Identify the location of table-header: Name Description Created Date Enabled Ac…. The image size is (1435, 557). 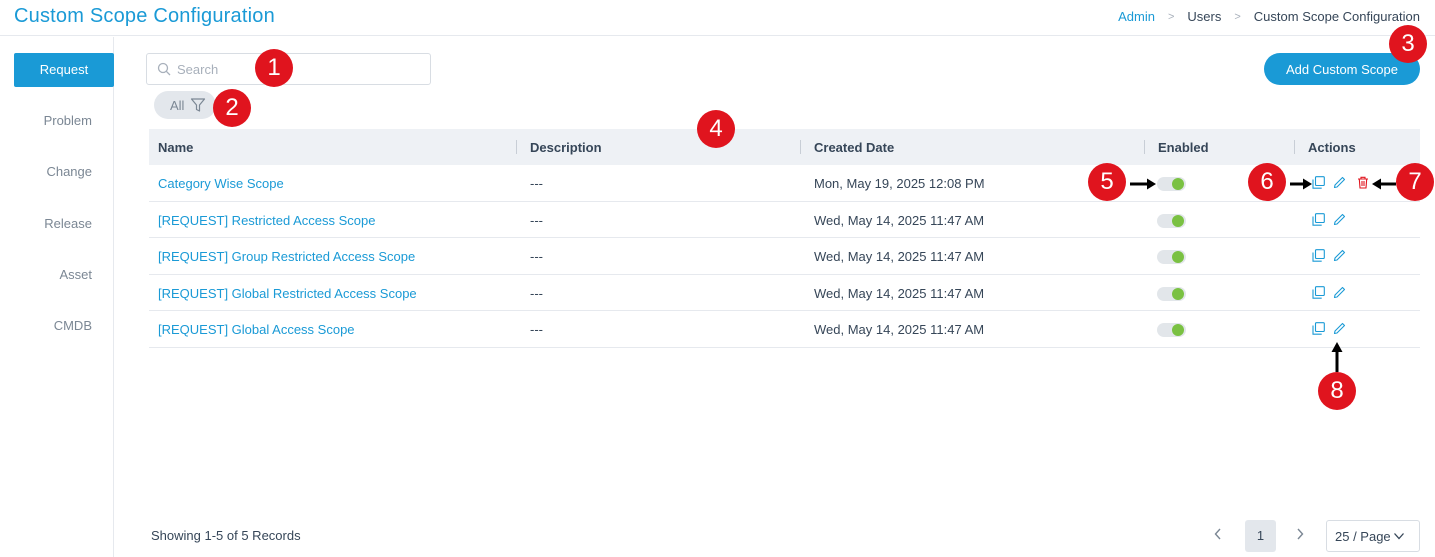
(784, 147).